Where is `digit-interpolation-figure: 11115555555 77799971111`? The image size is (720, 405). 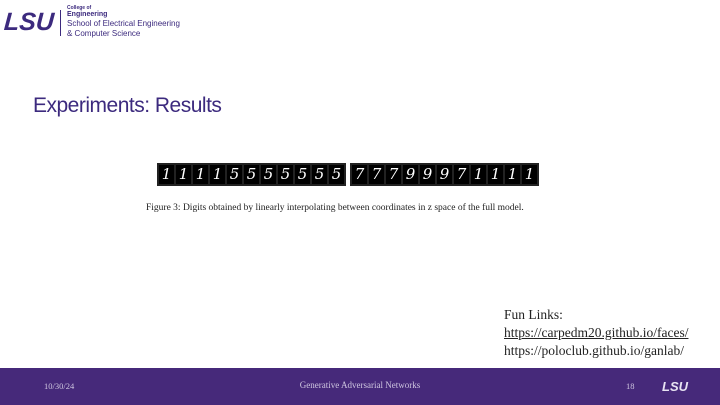 digit-interpolation-figure: 11115555555 77799971111 is located at coordinates (350, 174).